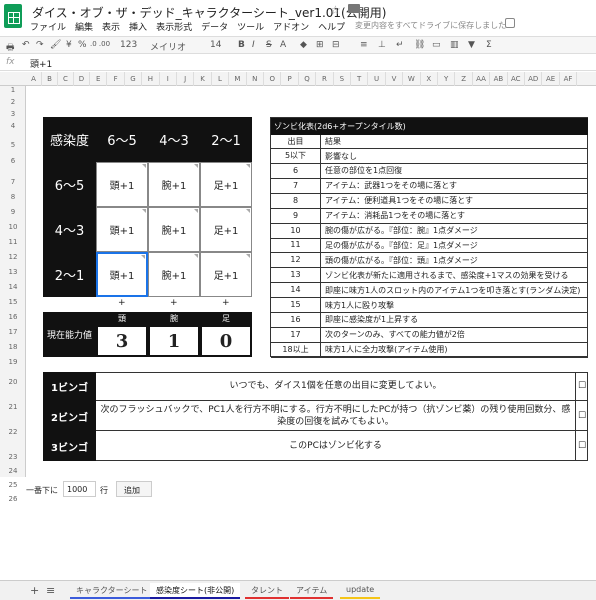 Image resolution: width=596 pixels, height=600 pixels. I want to click on column-header: J, so click(186, 79).